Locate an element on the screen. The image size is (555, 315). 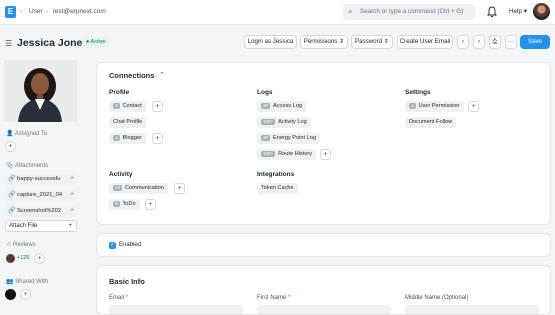
link-chat-profile: Chat Profile is located at coordinates (128, 122).